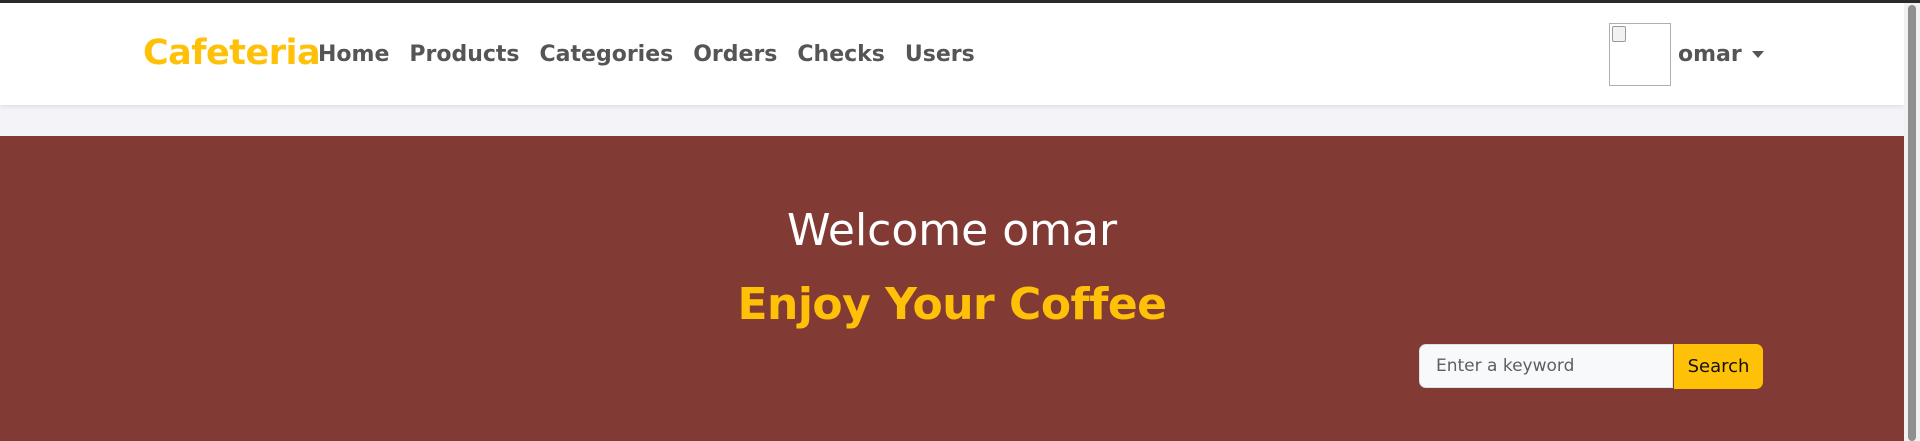 The width and height of the screenshot is (1920, 441). I want to click on nav-link-home: Home, so click(353, 55).